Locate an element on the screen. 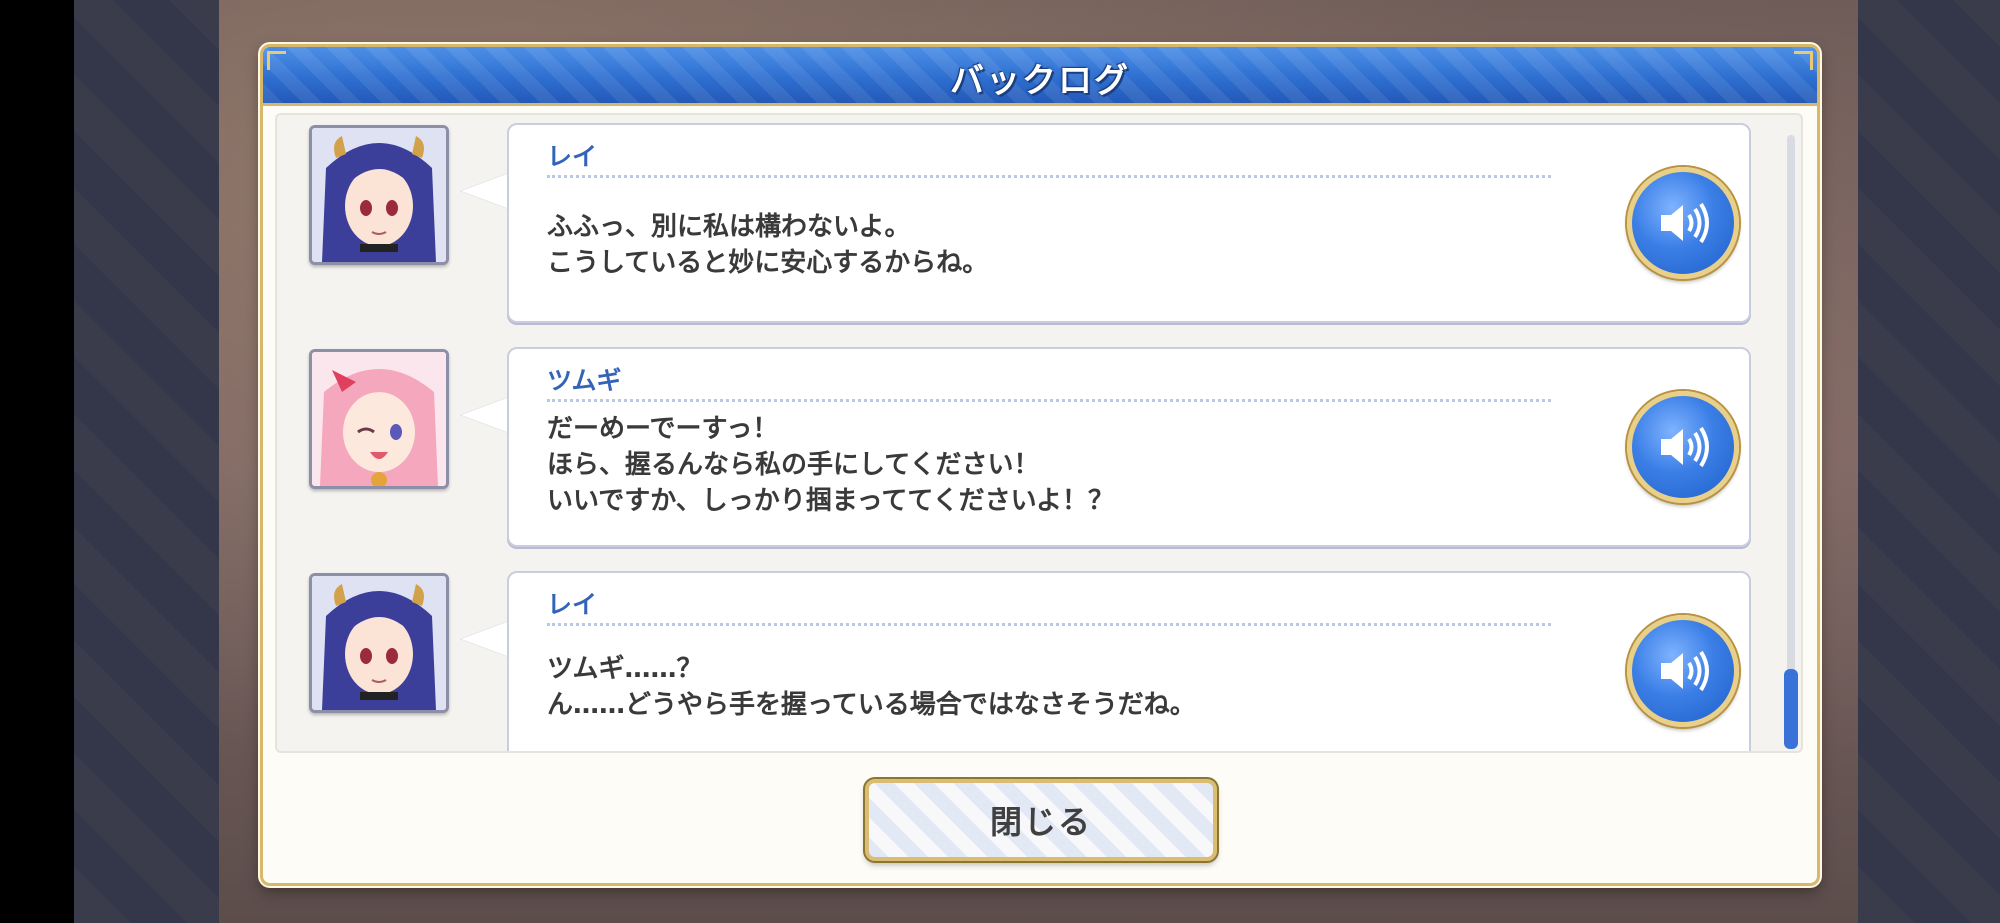 The image size is (2000, 923). scrollbar-thumb is located at coordinates (1791, 709).